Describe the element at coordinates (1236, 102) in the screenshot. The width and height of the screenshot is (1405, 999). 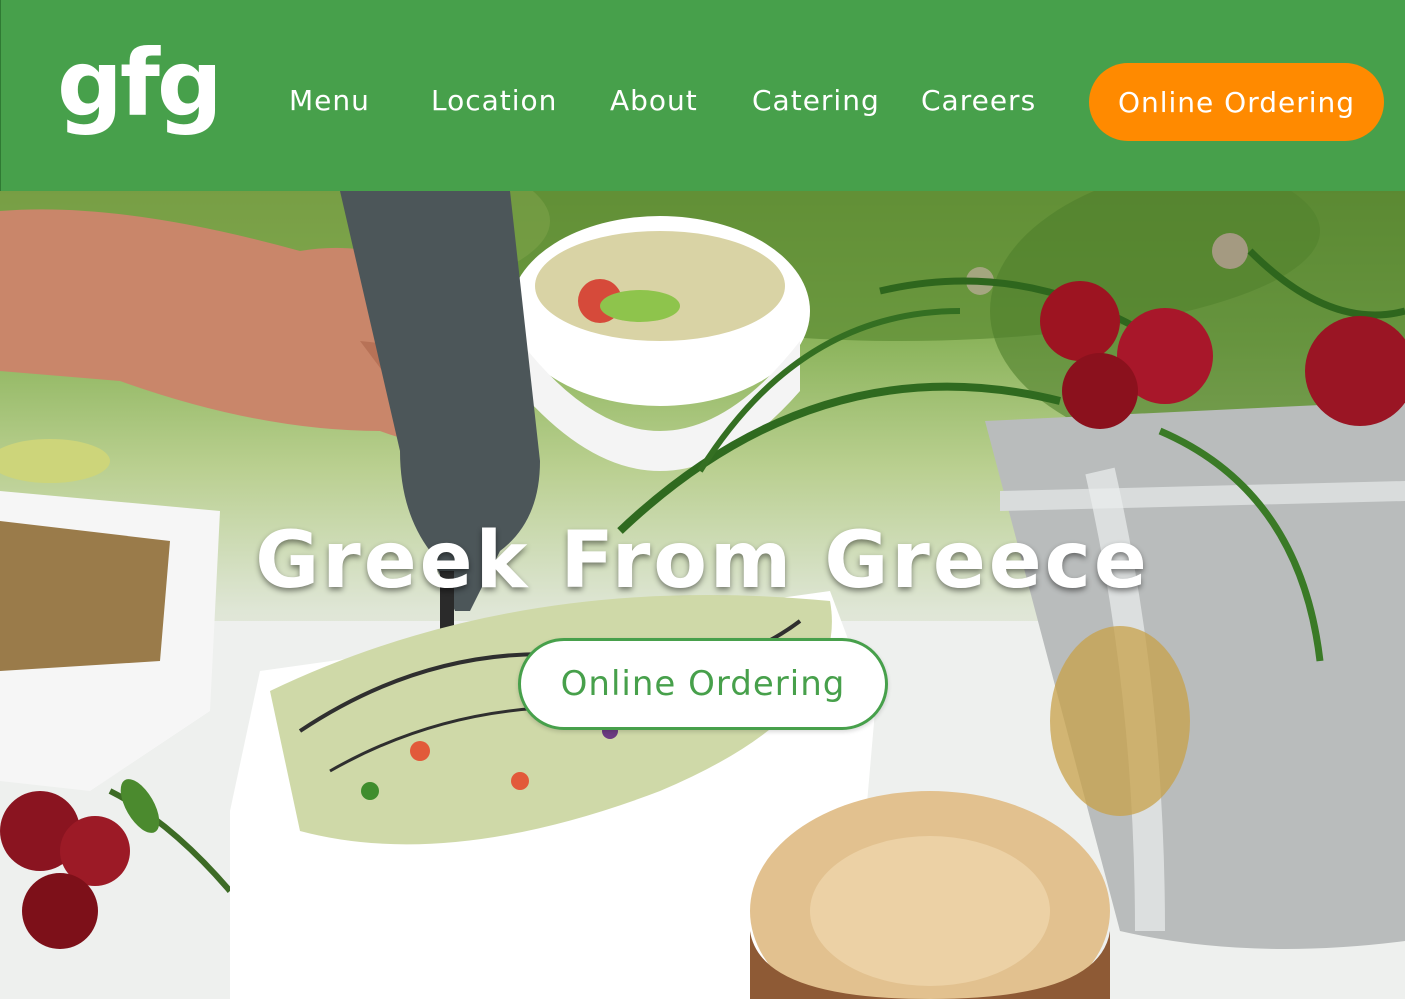
I see `online-ordering-button-header: Online Ordering` at that location.